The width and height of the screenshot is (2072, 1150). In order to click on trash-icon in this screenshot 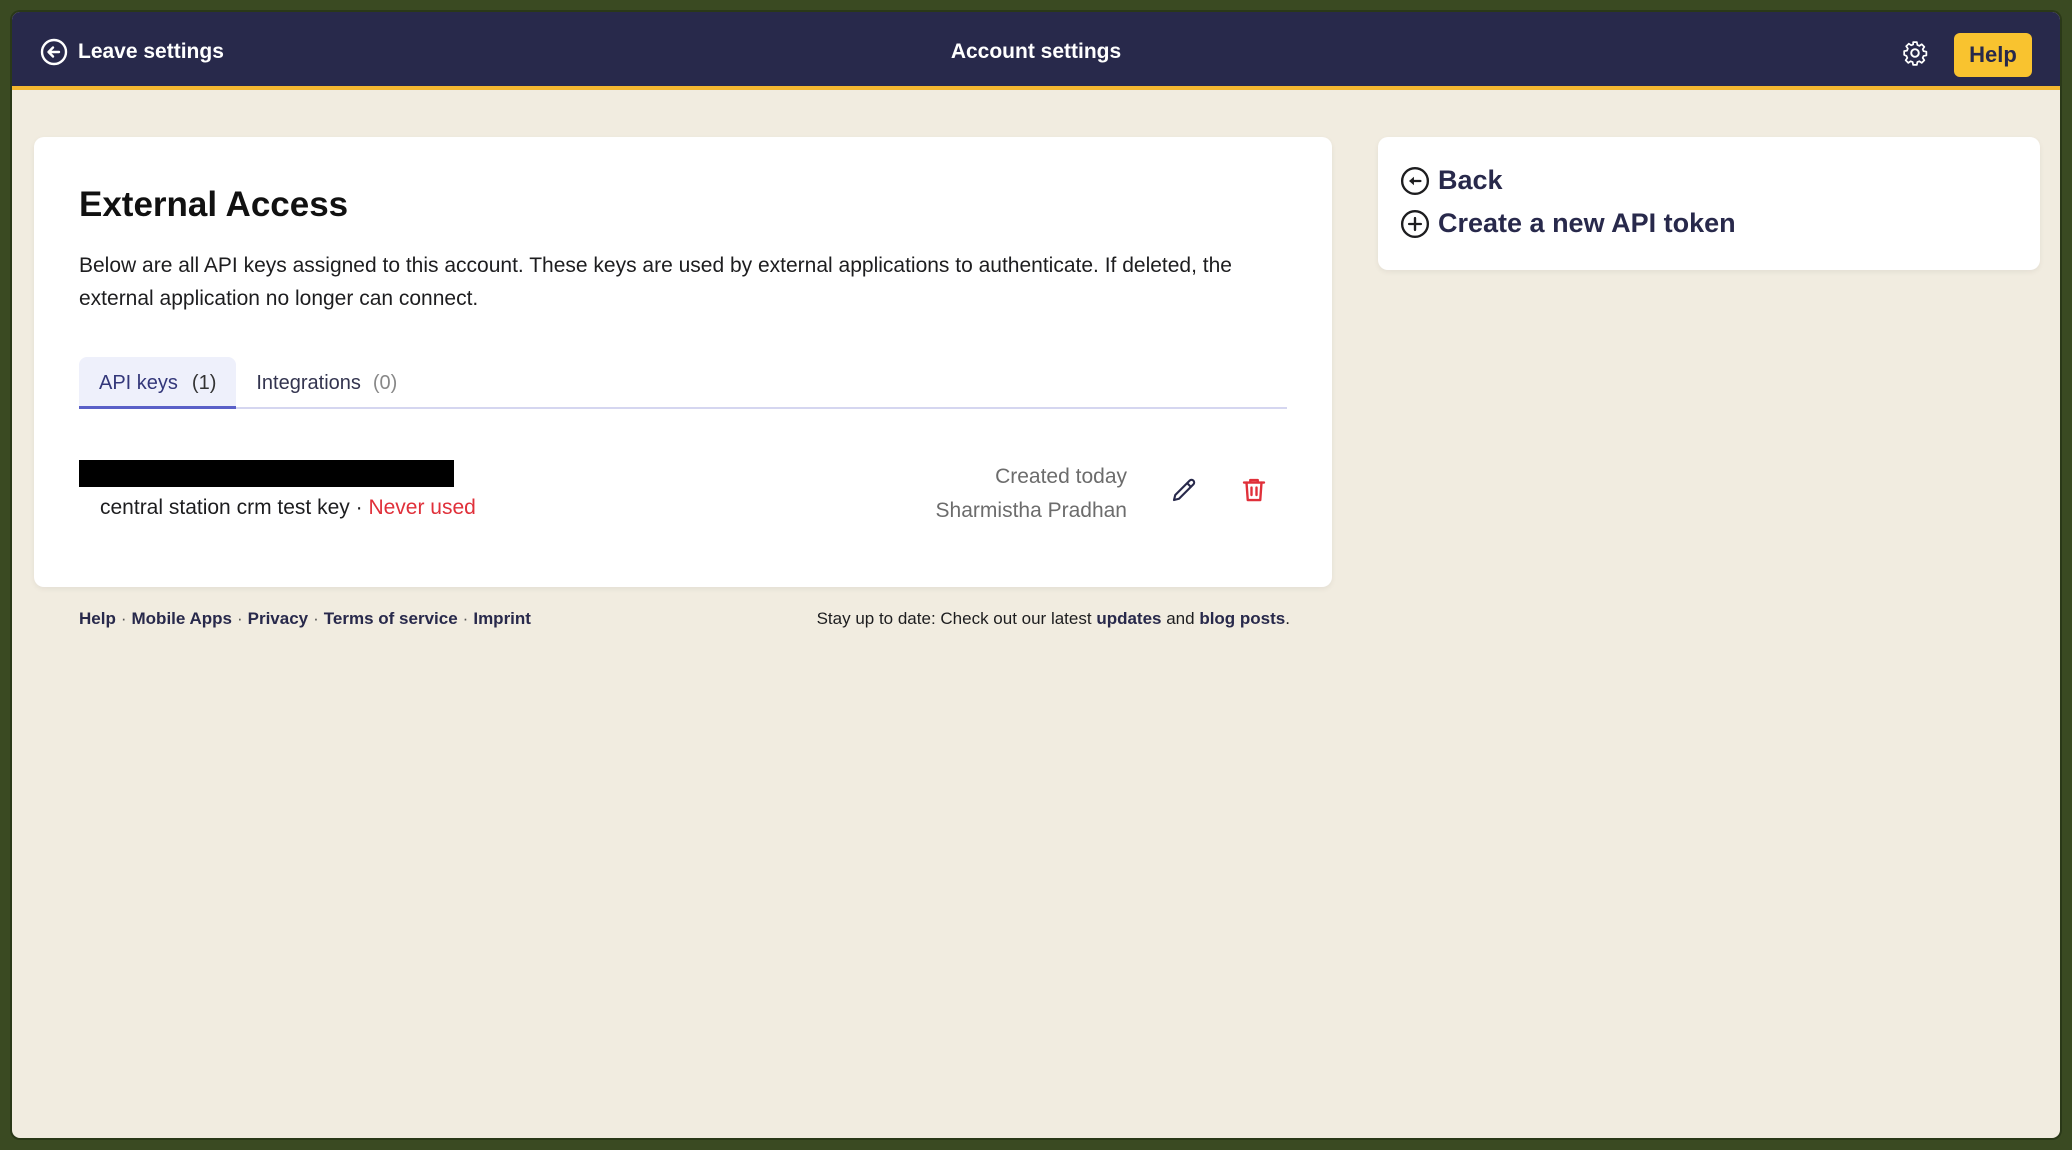, I will do `click(1254, 490)`.